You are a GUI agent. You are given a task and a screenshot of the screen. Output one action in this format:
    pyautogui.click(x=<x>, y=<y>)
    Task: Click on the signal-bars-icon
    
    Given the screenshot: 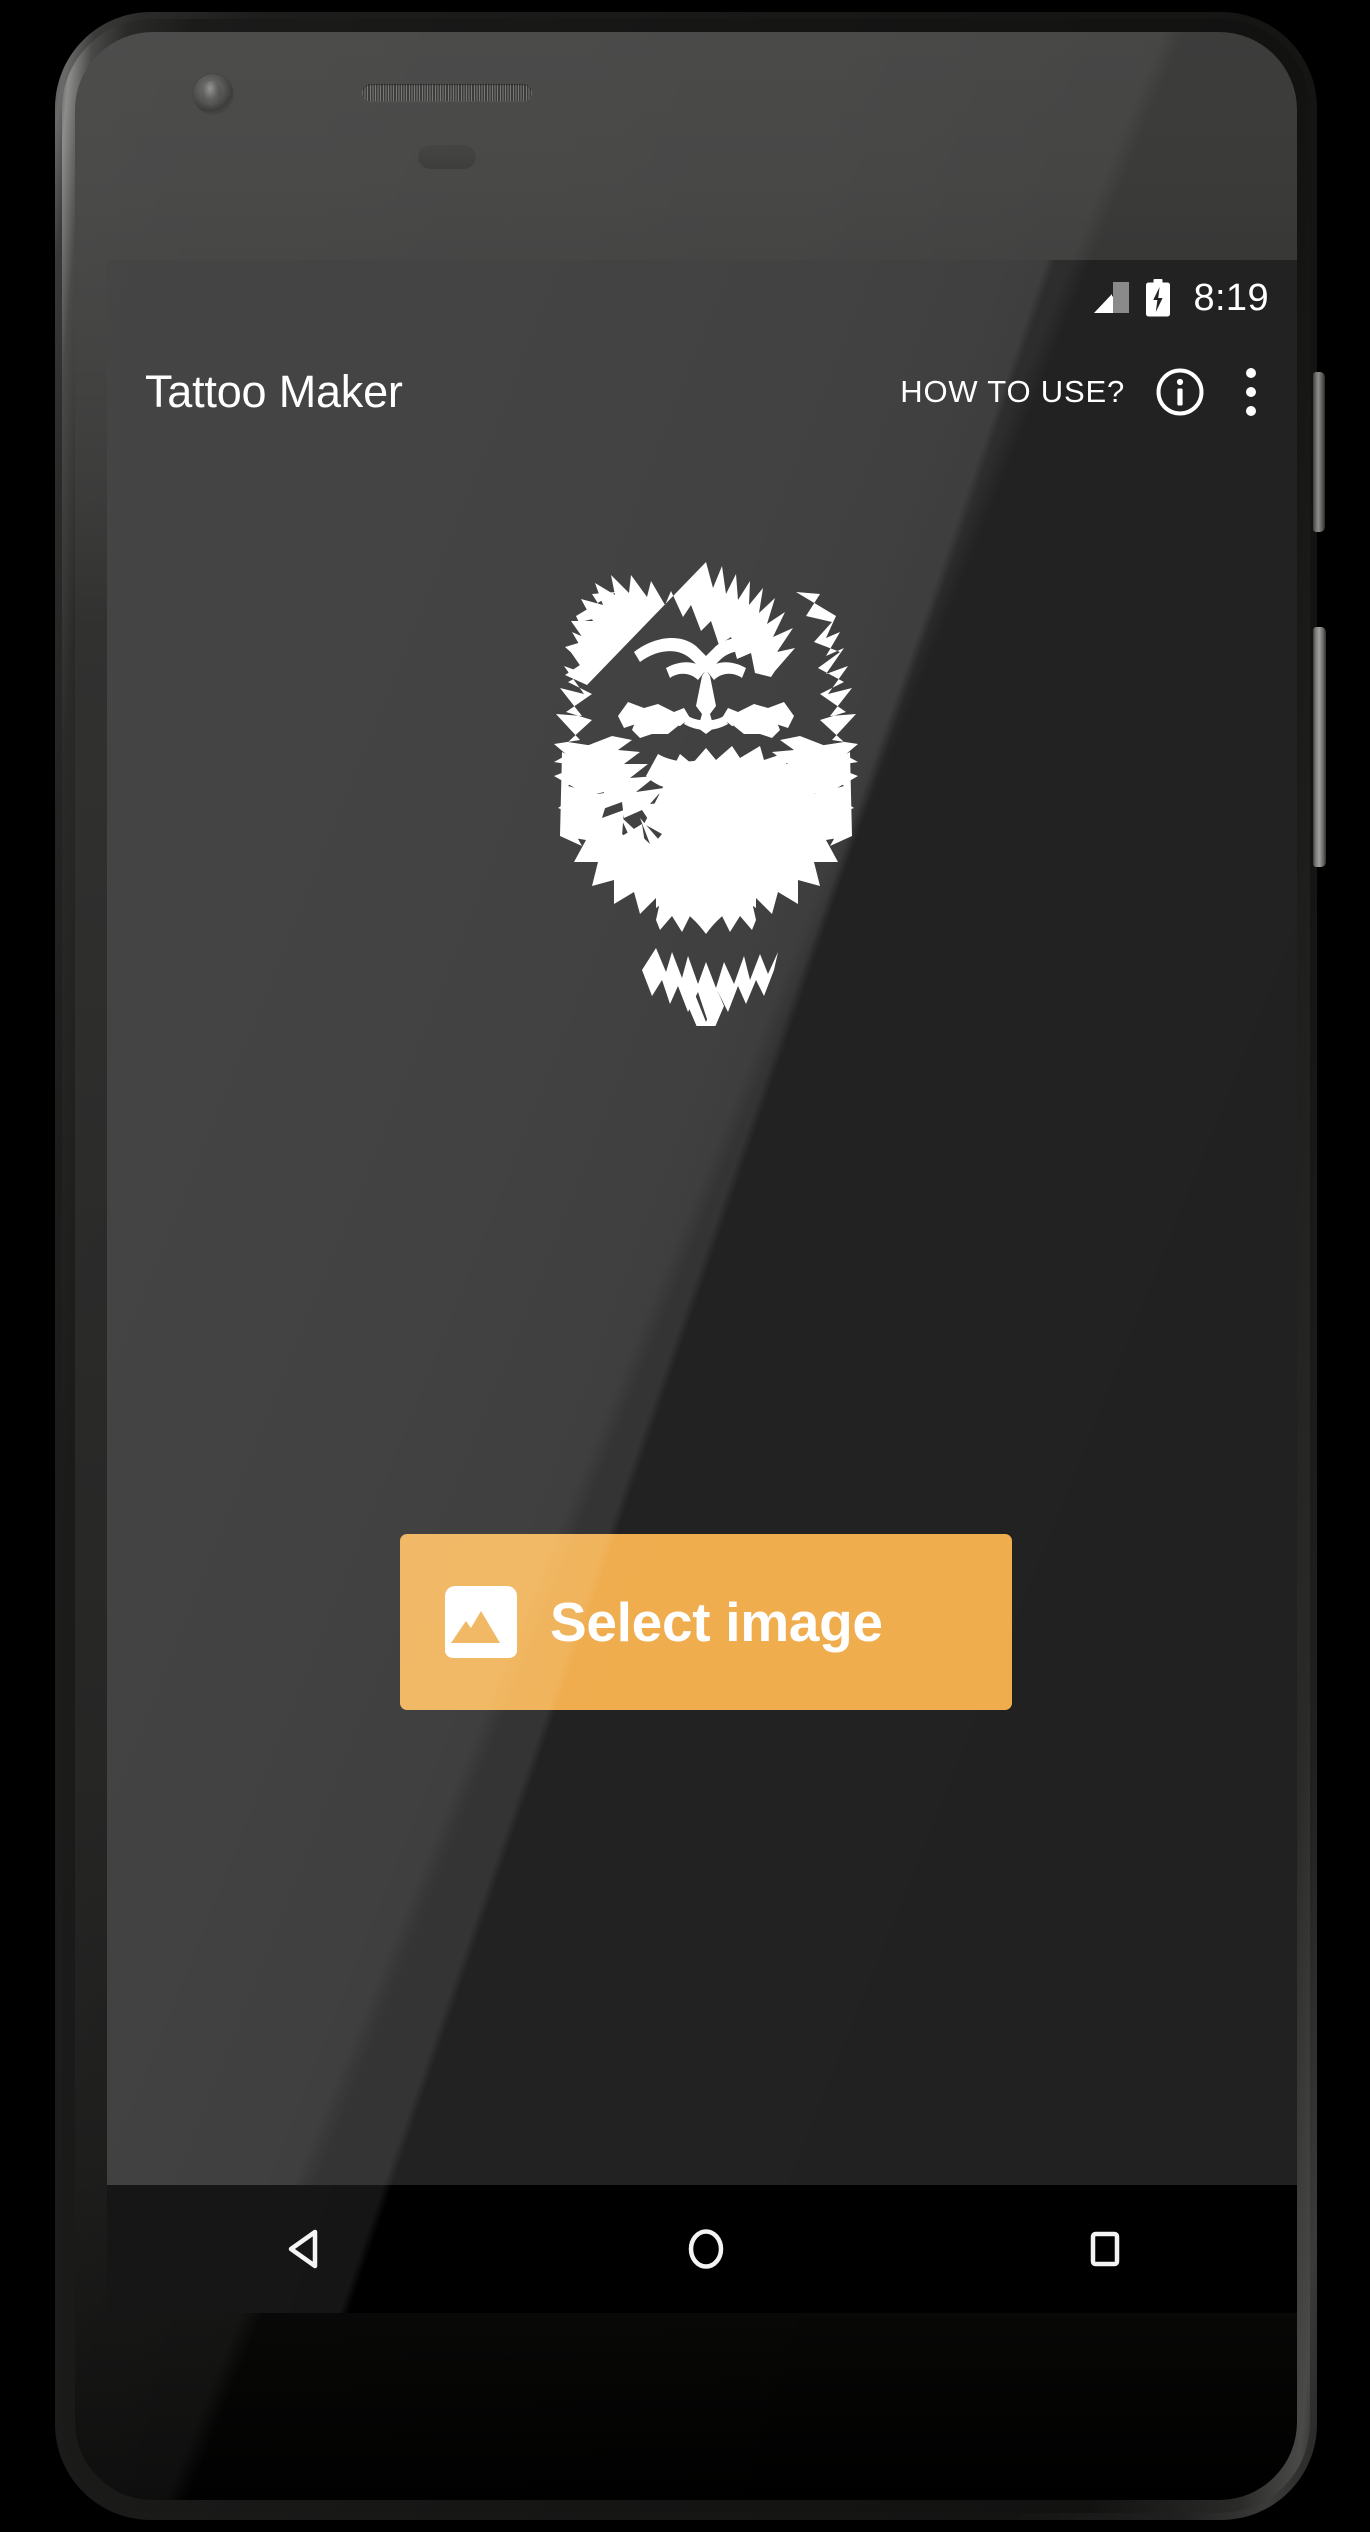 What is the action you would take?
    pyautogui.click(x=1112, y=297)
    